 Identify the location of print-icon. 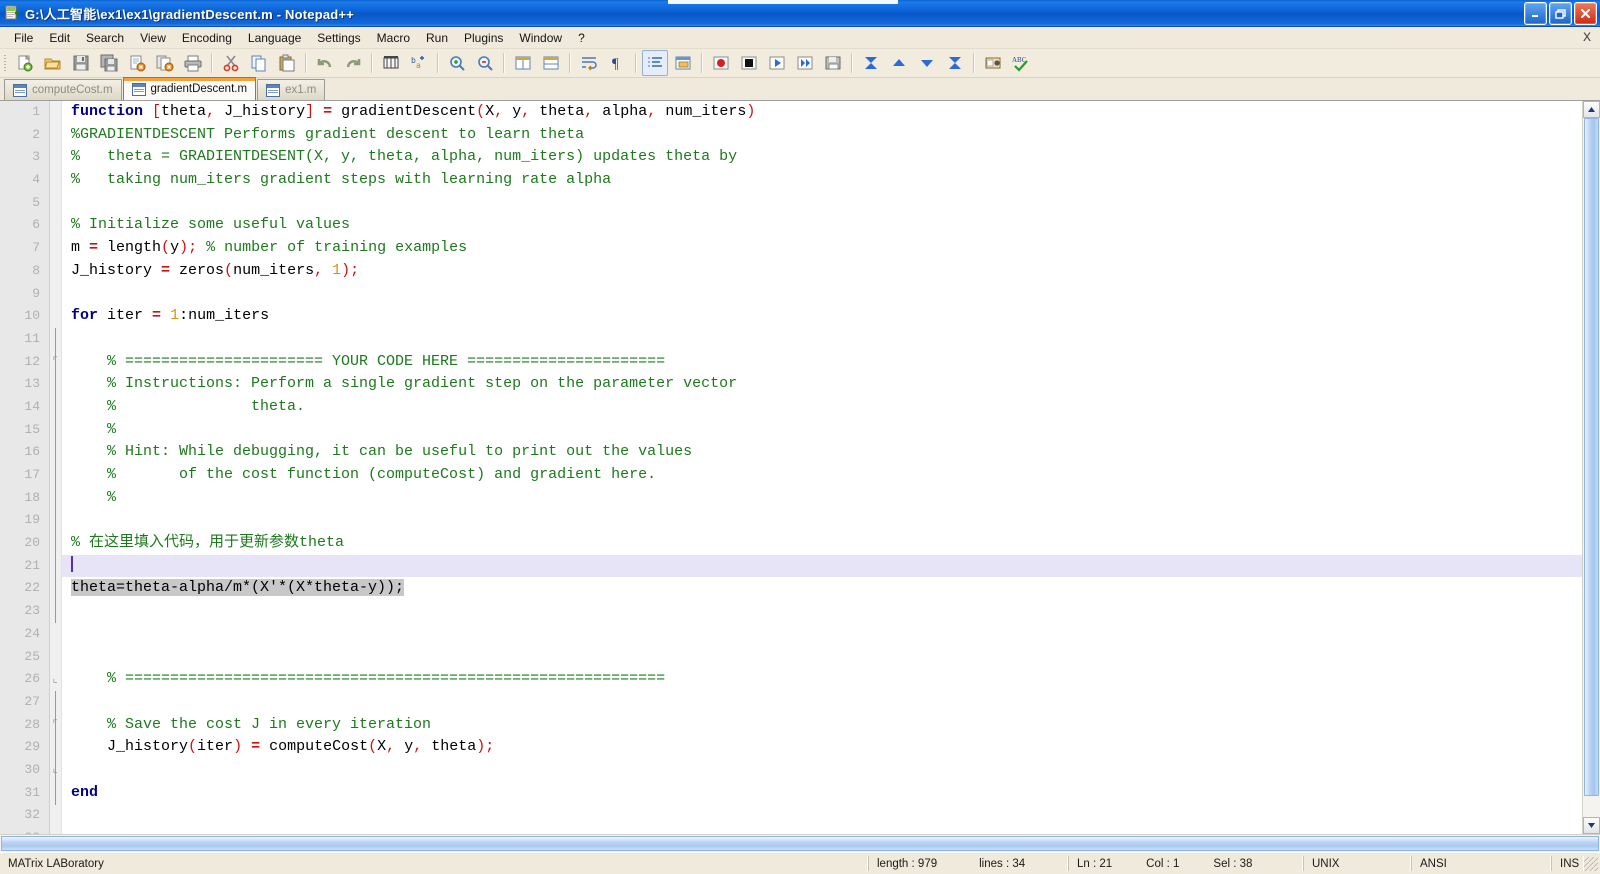
(193, 63).